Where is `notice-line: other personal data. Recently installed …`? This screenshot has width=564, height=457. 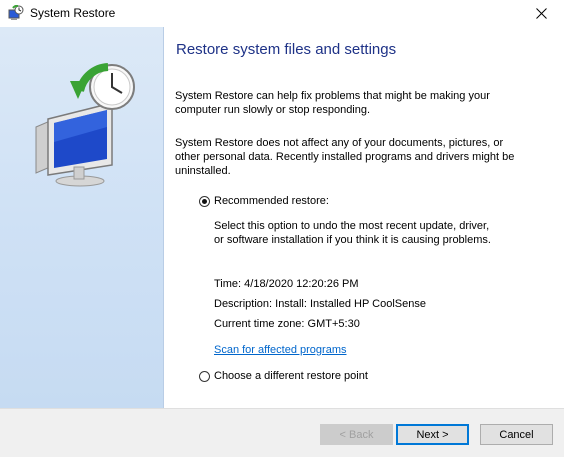
notice-line: other personal data. Recently installed … is located at coordinates (345, 157).